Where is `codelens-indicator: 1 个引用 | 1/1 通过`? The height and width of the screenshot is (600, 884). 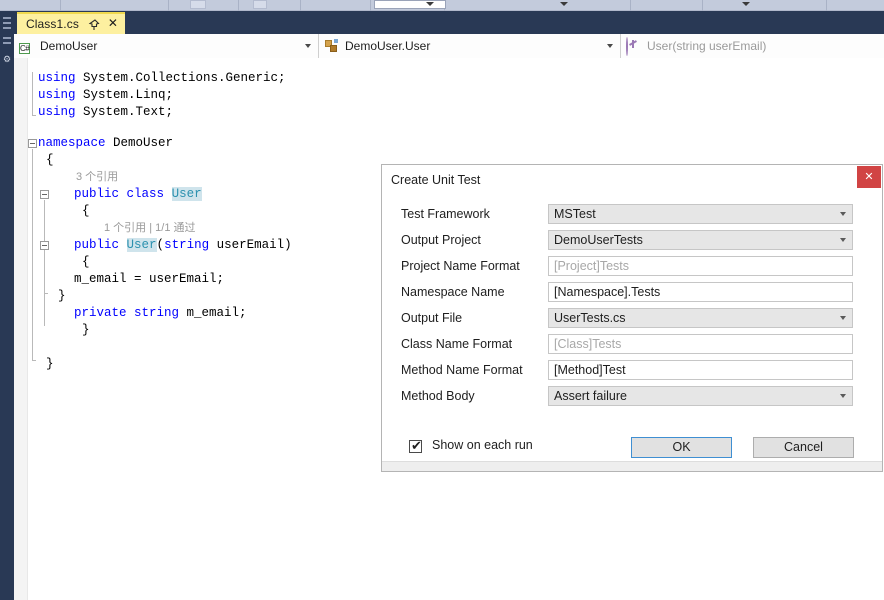
codelens-indicator: 1 个引用 | 1/1 通过 is located at coordinates (112, 228).